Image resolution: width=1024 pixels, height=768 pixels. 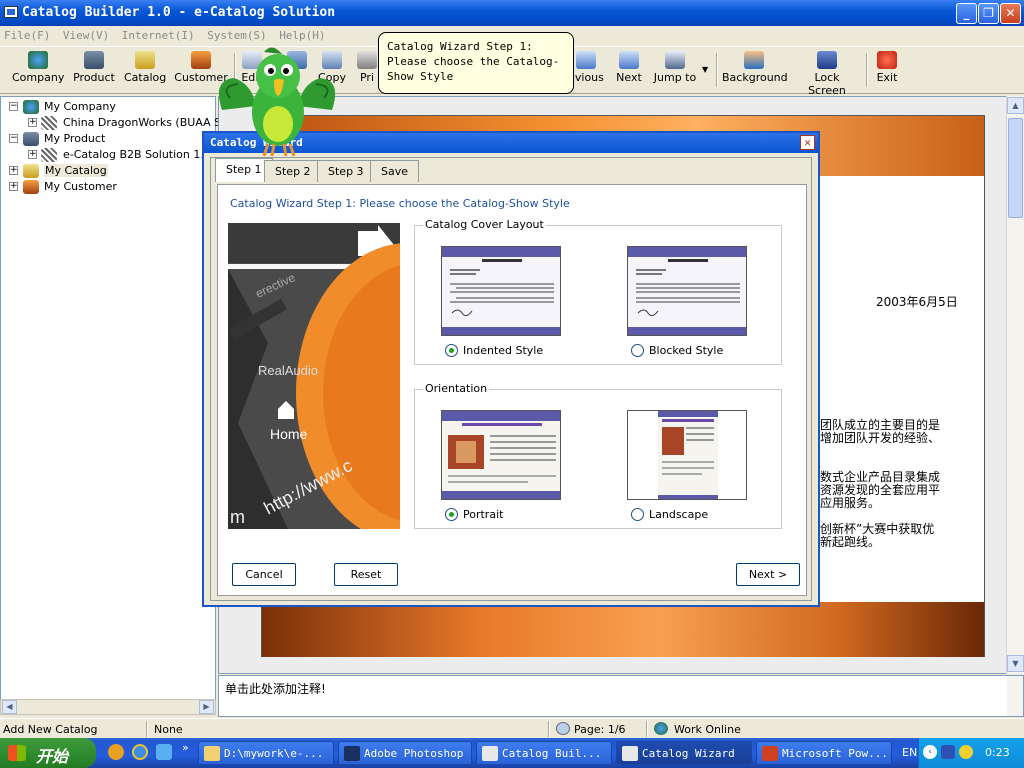 What do you see at coordinates (367, 71) in the screenshot?
I see `print-button: Pri` at bounding box center [367, 71].